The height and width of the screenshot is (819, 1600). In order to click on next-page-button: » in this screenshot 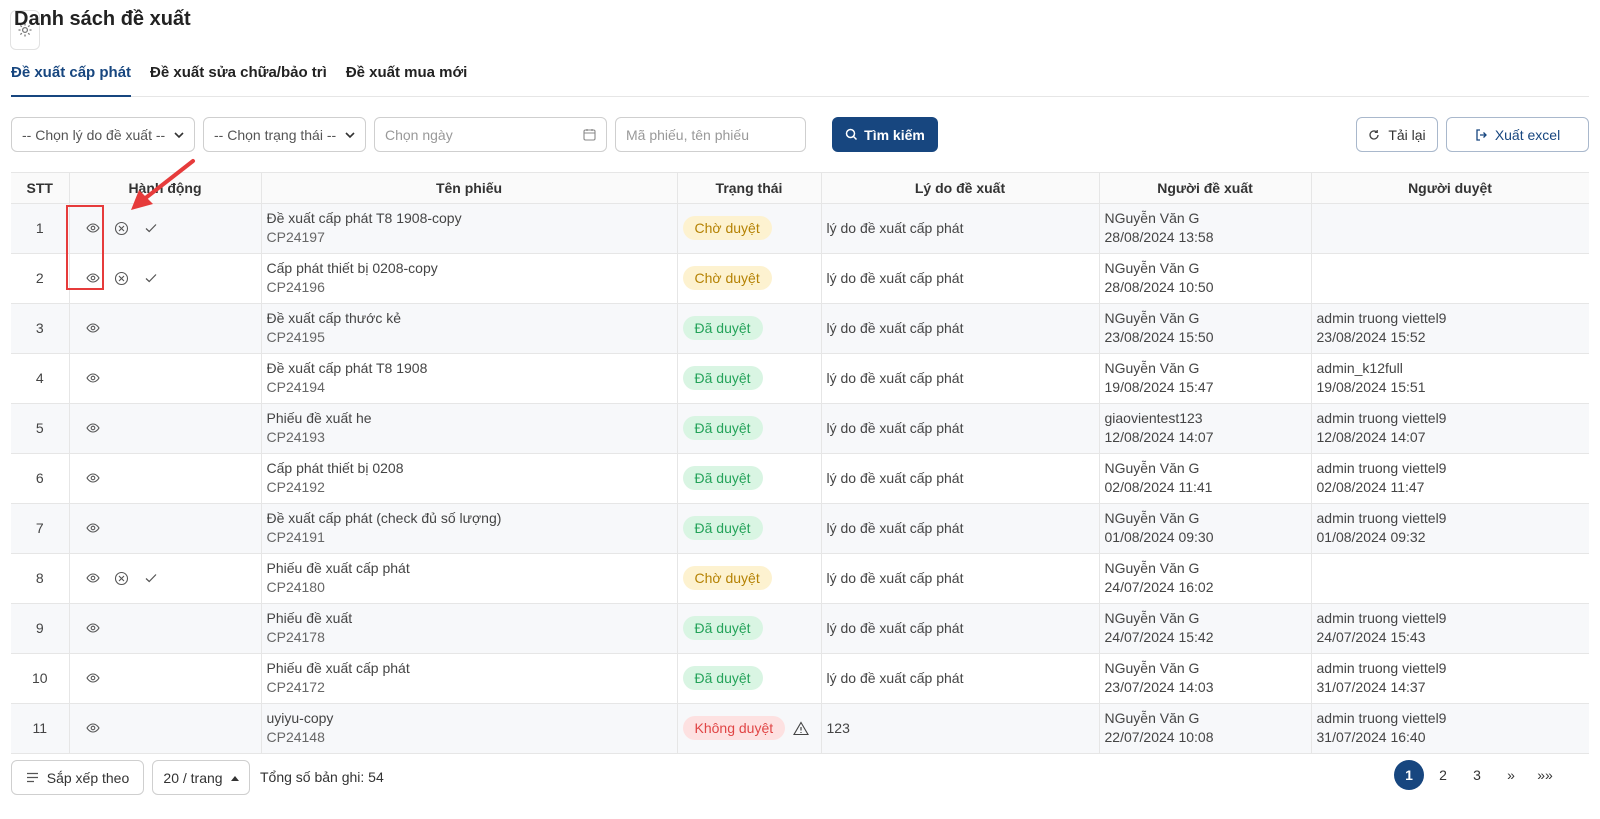, I will do `click(1511, 775)`.